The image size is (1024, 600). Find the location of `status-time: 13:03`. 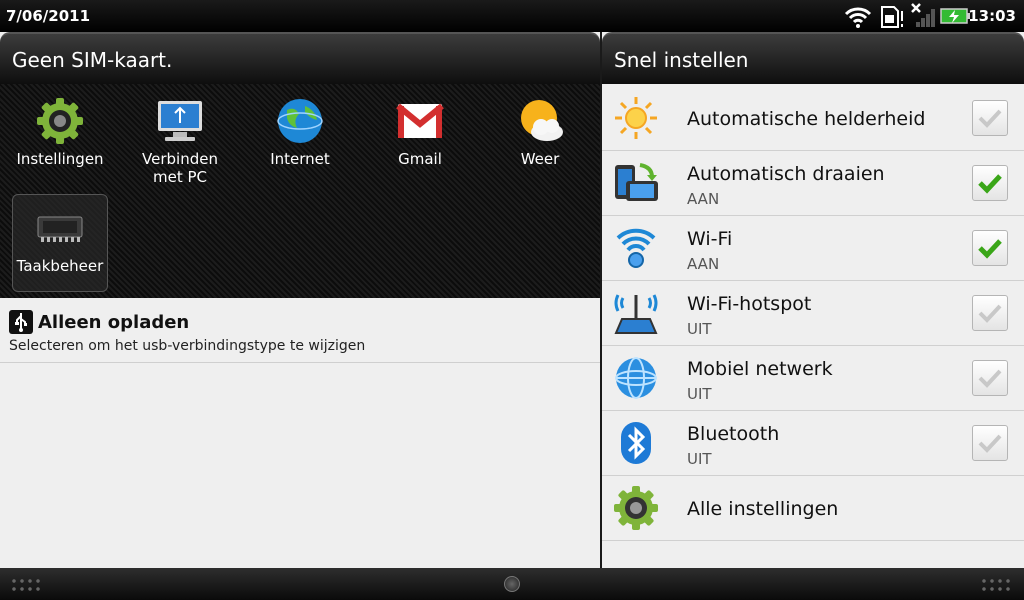

status-time: 13:03 is located at coordinates (992, 16).